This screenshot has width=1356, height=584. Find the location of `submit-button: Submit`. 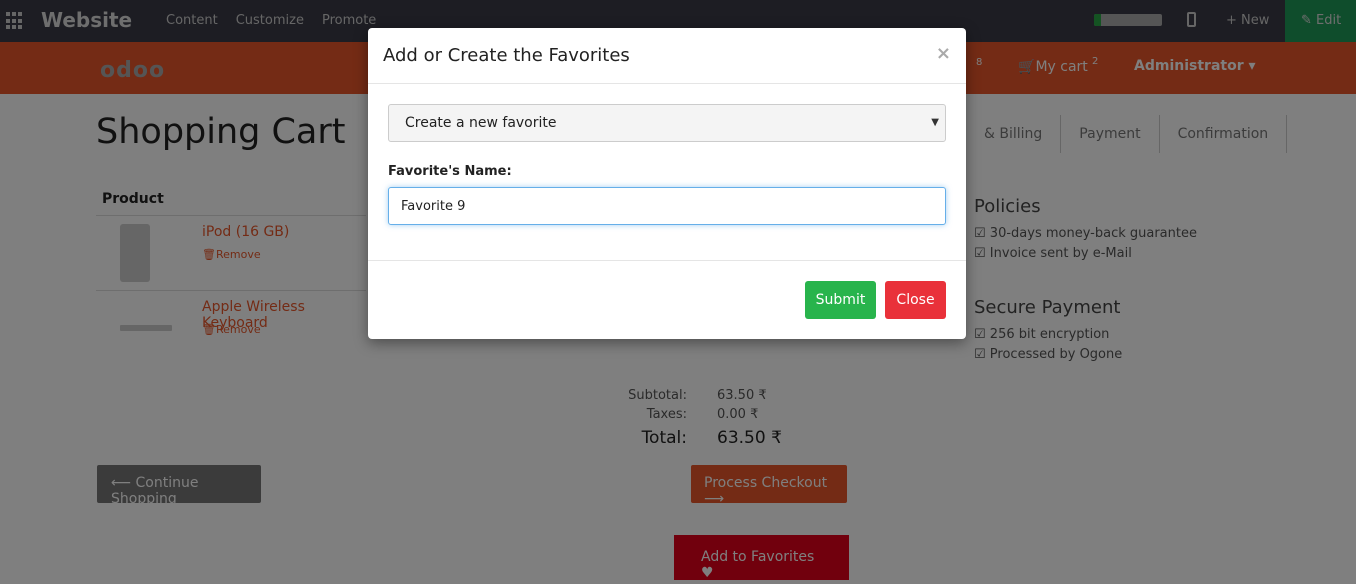

submit-button: Submit is located at coordinates (840, 300).